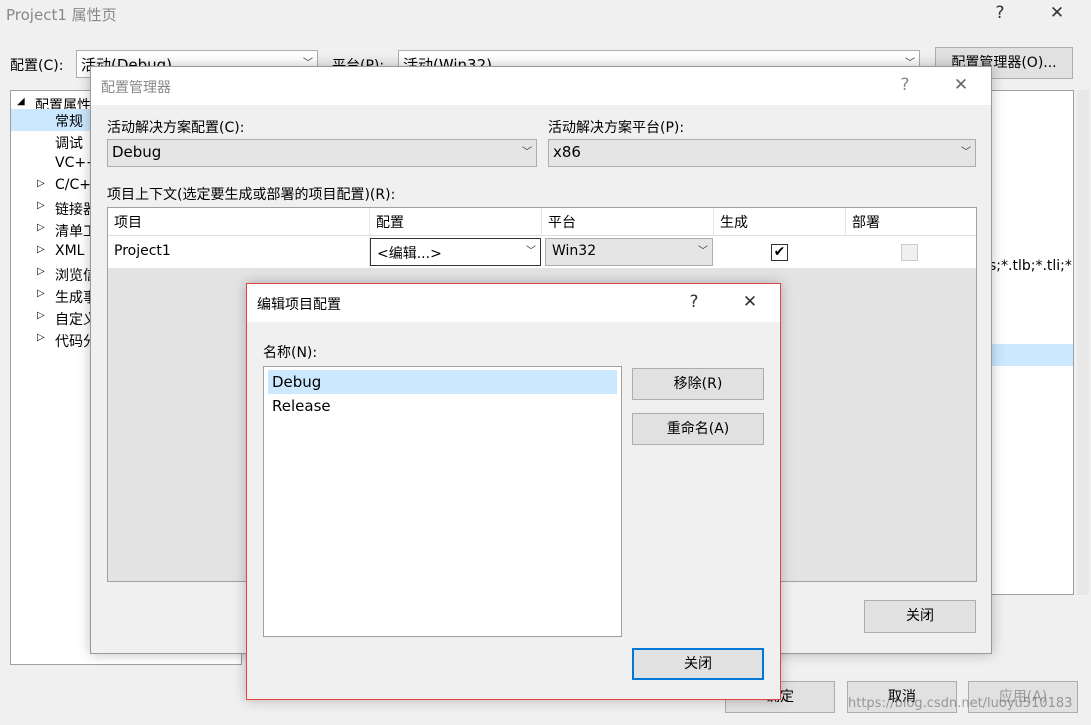 This screenshot has width=1091, height=725. What do you see at coordinates (73, 185) in the screenshot?
I see `tree-item-label: C/C+` at bounding box center [73, 185].